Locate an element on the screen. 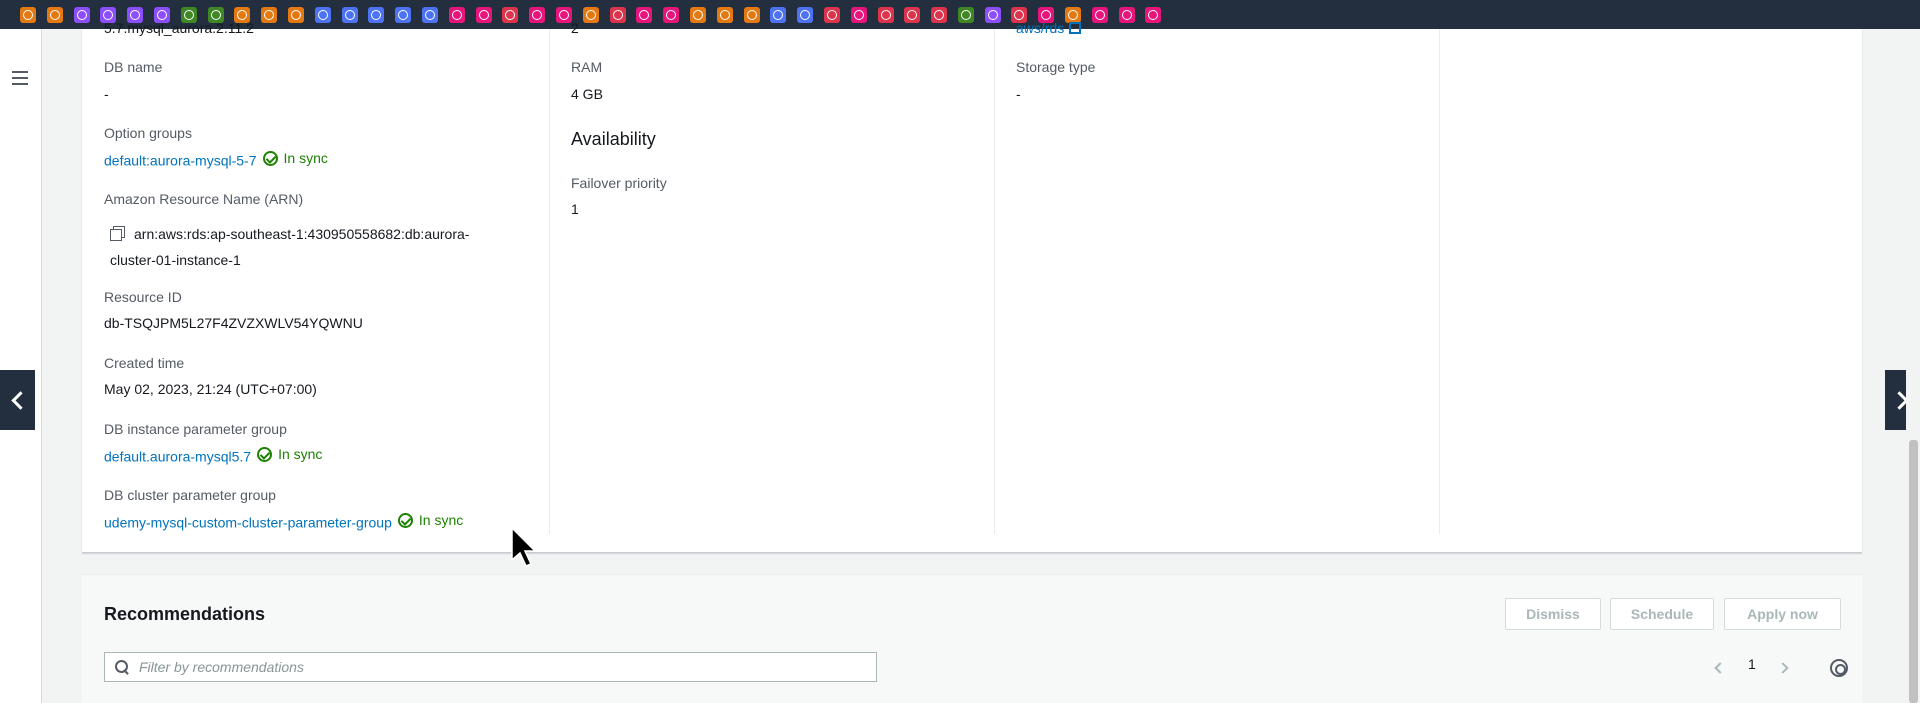  dismiss-button: Dismiss is located at coordinates (1553, 614).